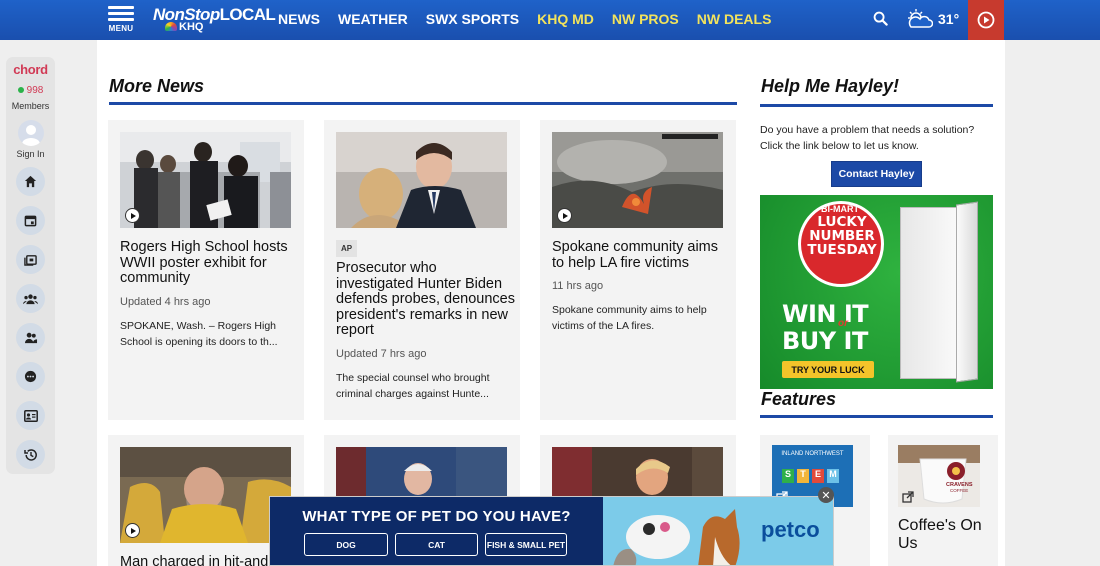  Describe the element at coordinates (299, 19) in the screenshot. I see `nav-news: NEWS` at that location.